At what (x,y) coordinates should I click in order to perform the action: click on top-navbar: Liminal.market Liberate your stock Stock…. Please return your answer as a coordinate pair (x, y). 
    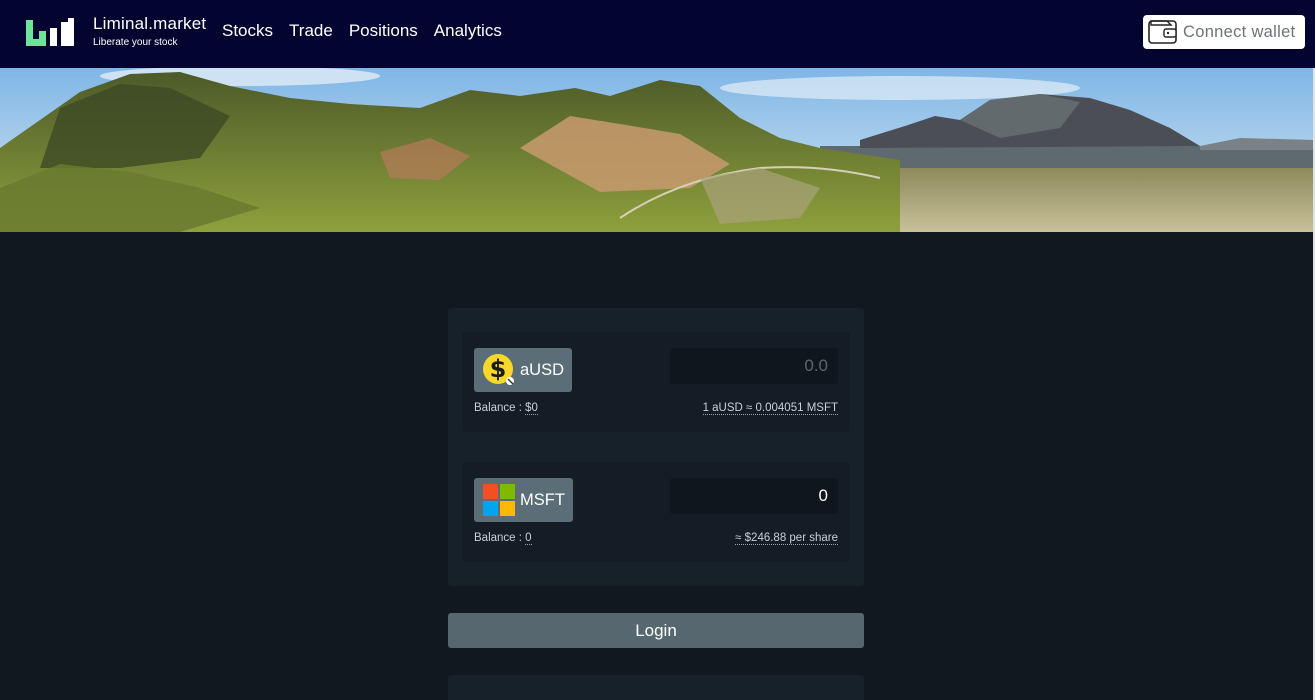
    Looking at the image, I should click on (657, 34).